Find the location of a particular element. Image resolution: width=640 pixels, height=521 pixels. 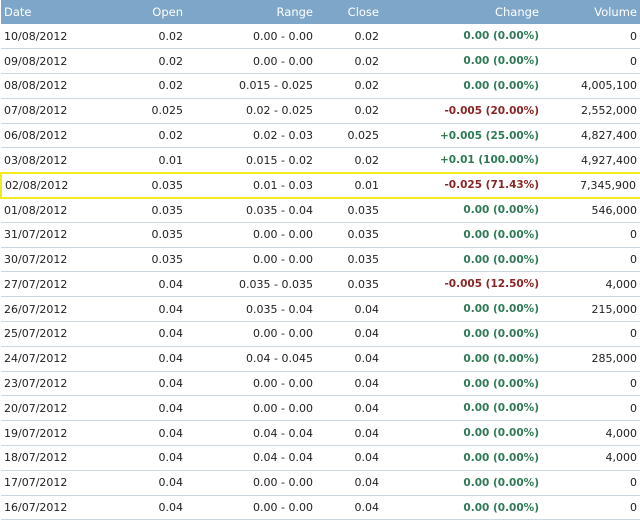

cell-volume: 546,000 is located at coordinates (591, 210).